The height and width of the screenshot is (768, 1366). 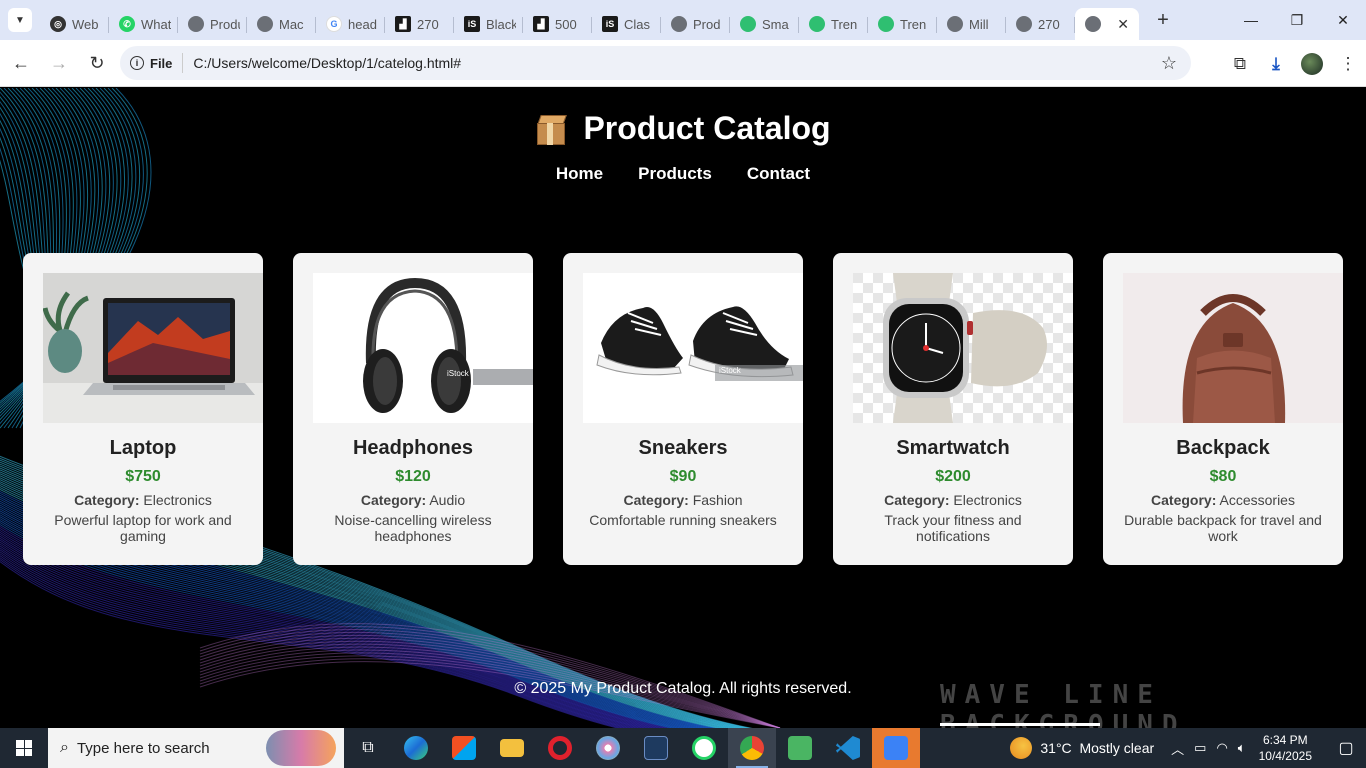 What do you see at coordinates (1223, 448) in the screenshot?
I see `product-name: Backpack` at bounding box center [1223, 448].